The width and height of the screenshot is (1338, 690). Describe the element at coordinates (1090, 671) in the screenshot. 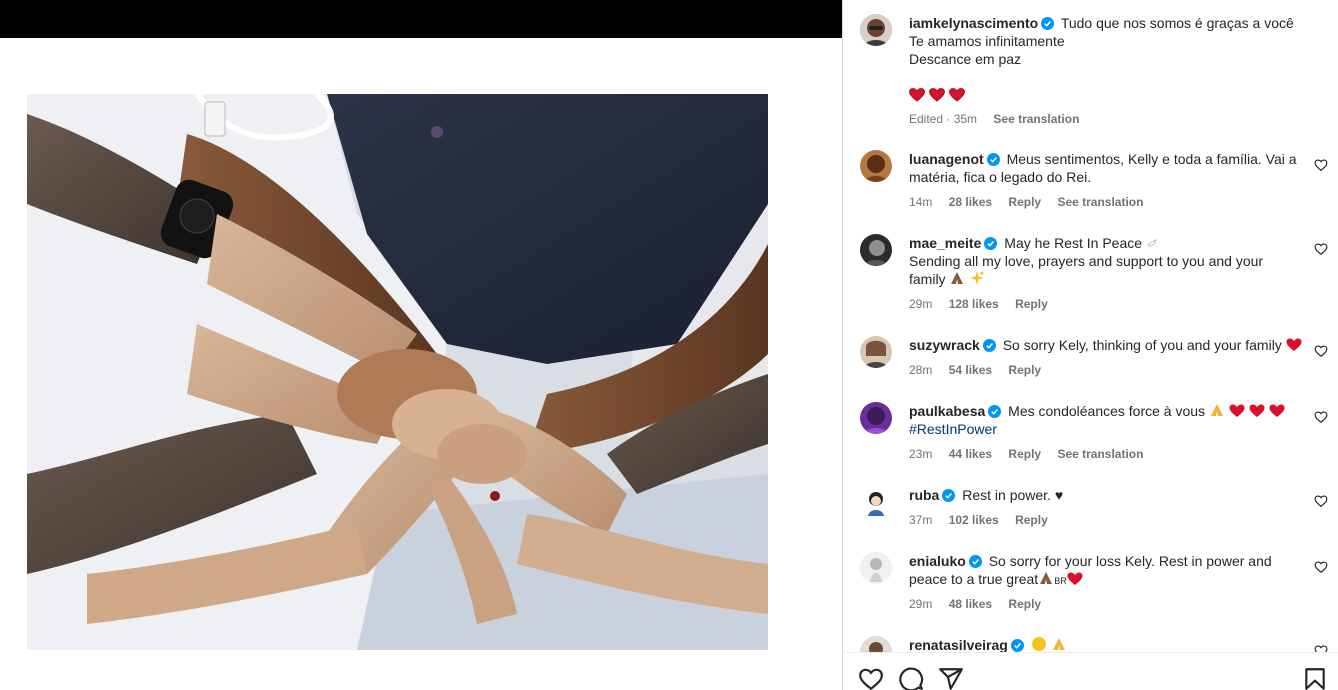

I see `post-action-bar` at that location.